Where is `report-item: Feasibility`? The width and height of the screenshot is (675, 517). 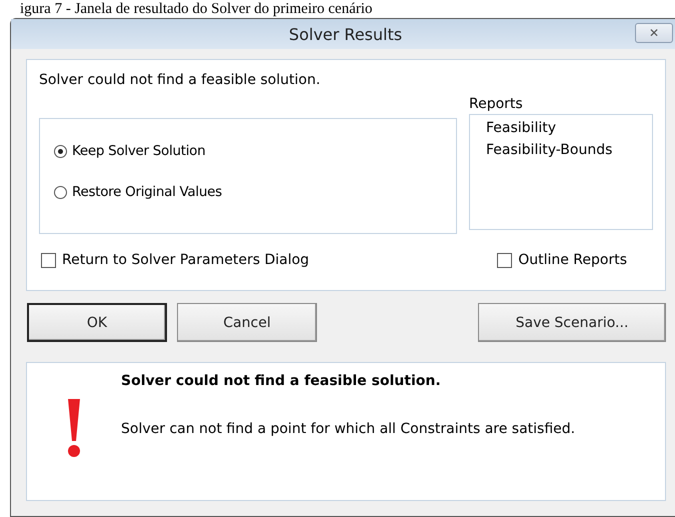 report-item: Feasibility is located at coordinates (569, 128).